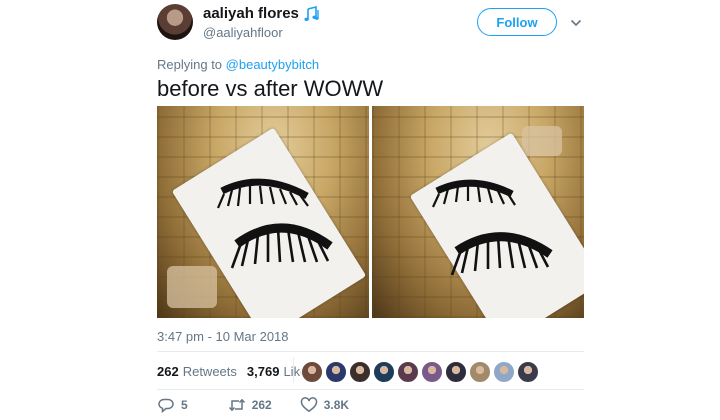 Image resolution: width=720 pixels, height=420 pixels. Describe the element at coordinates (236, 405) in the screenshot. I see `retweet-icon` at that location.